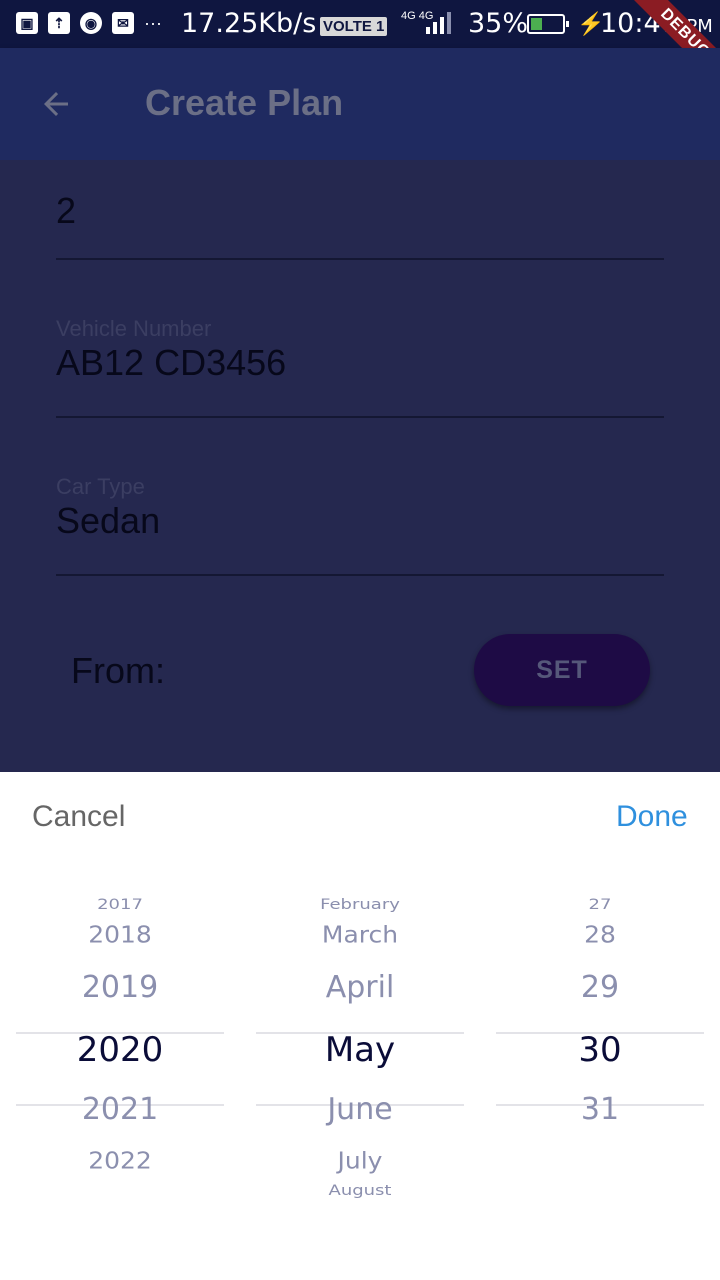 Image resolution: width=720 pixels, height=1280 pixels. Describe the element at coordinates (27, 23) in the screenshot. I see `gallery-icon: ▣` at that location.